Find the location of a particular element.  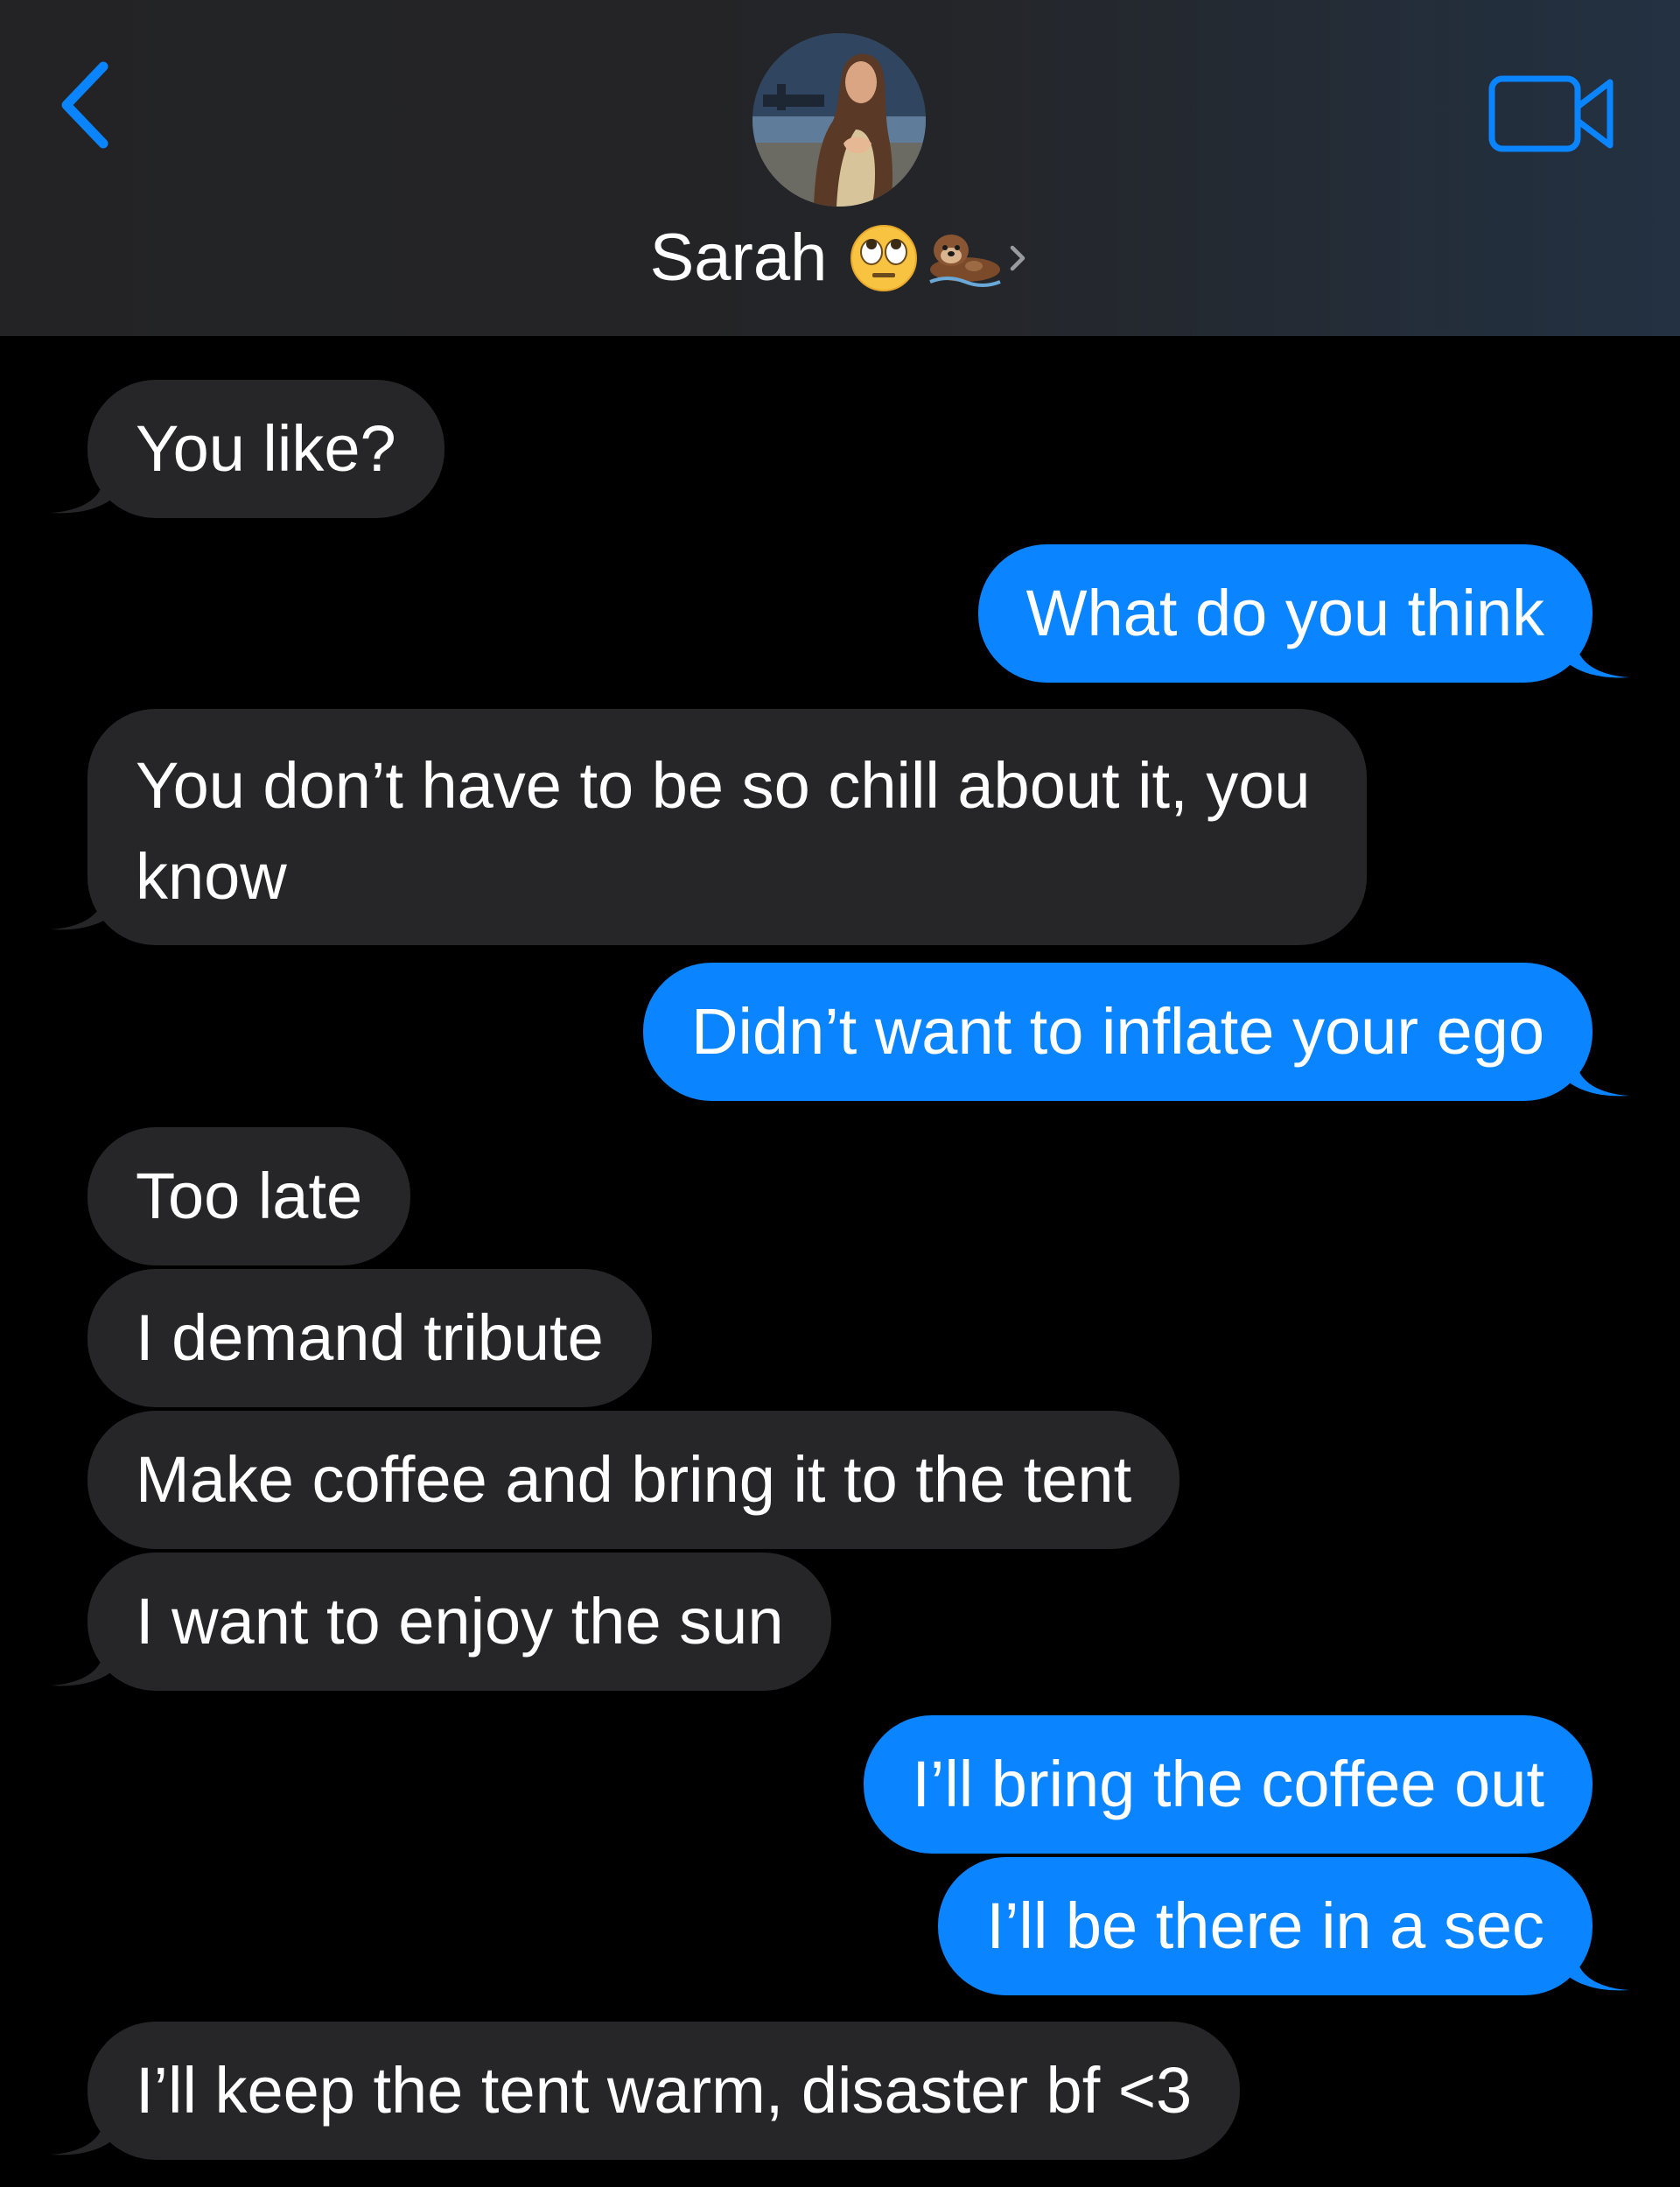

chevron-left-icon is located at coordinates (84, 105).